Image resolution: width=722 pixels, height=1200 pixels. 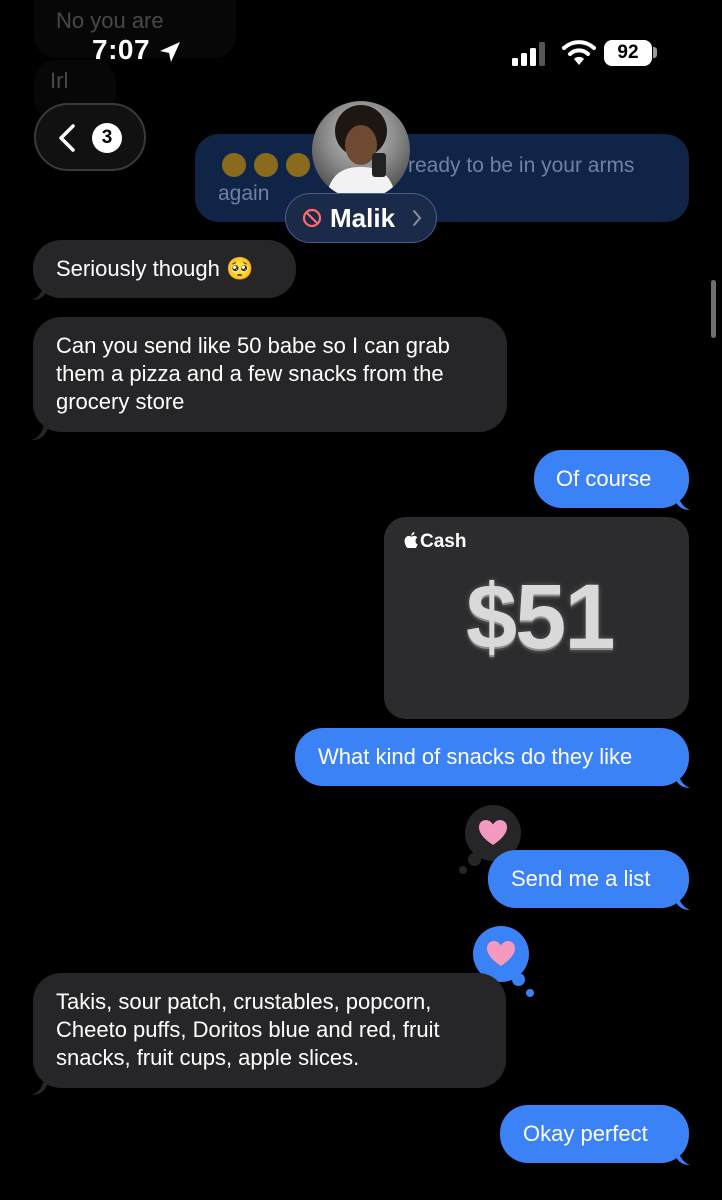 I want to click on previous-message-line2: again, so click(x=244, y=193).